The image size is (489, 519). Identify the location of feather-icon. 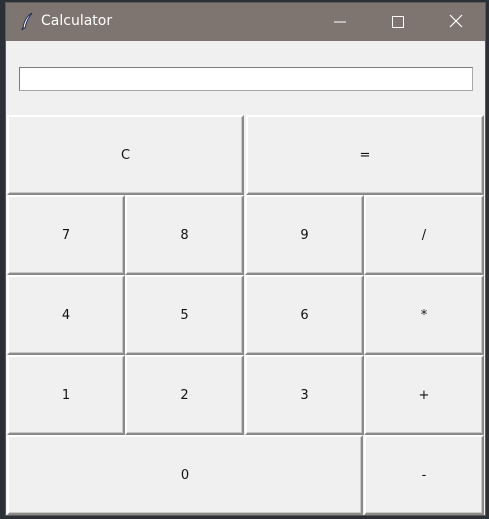
(28, 21).